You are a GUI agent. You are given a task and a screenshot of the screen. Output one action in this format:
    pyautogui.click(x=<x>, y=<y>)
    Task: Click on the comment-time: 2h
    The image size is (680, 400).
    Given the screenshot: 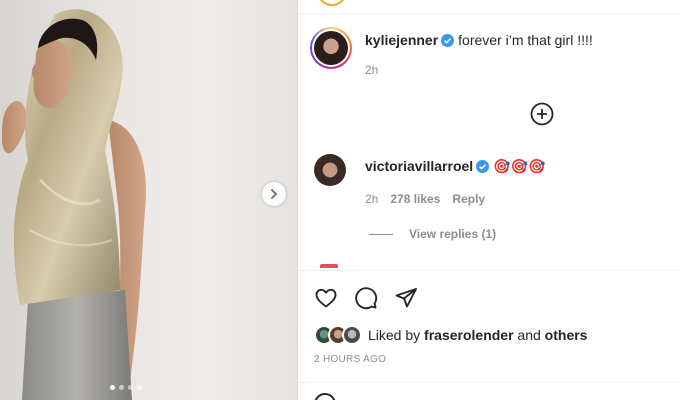 What is the action you would take?
    pyautogui.click(x=371, y=199)
    